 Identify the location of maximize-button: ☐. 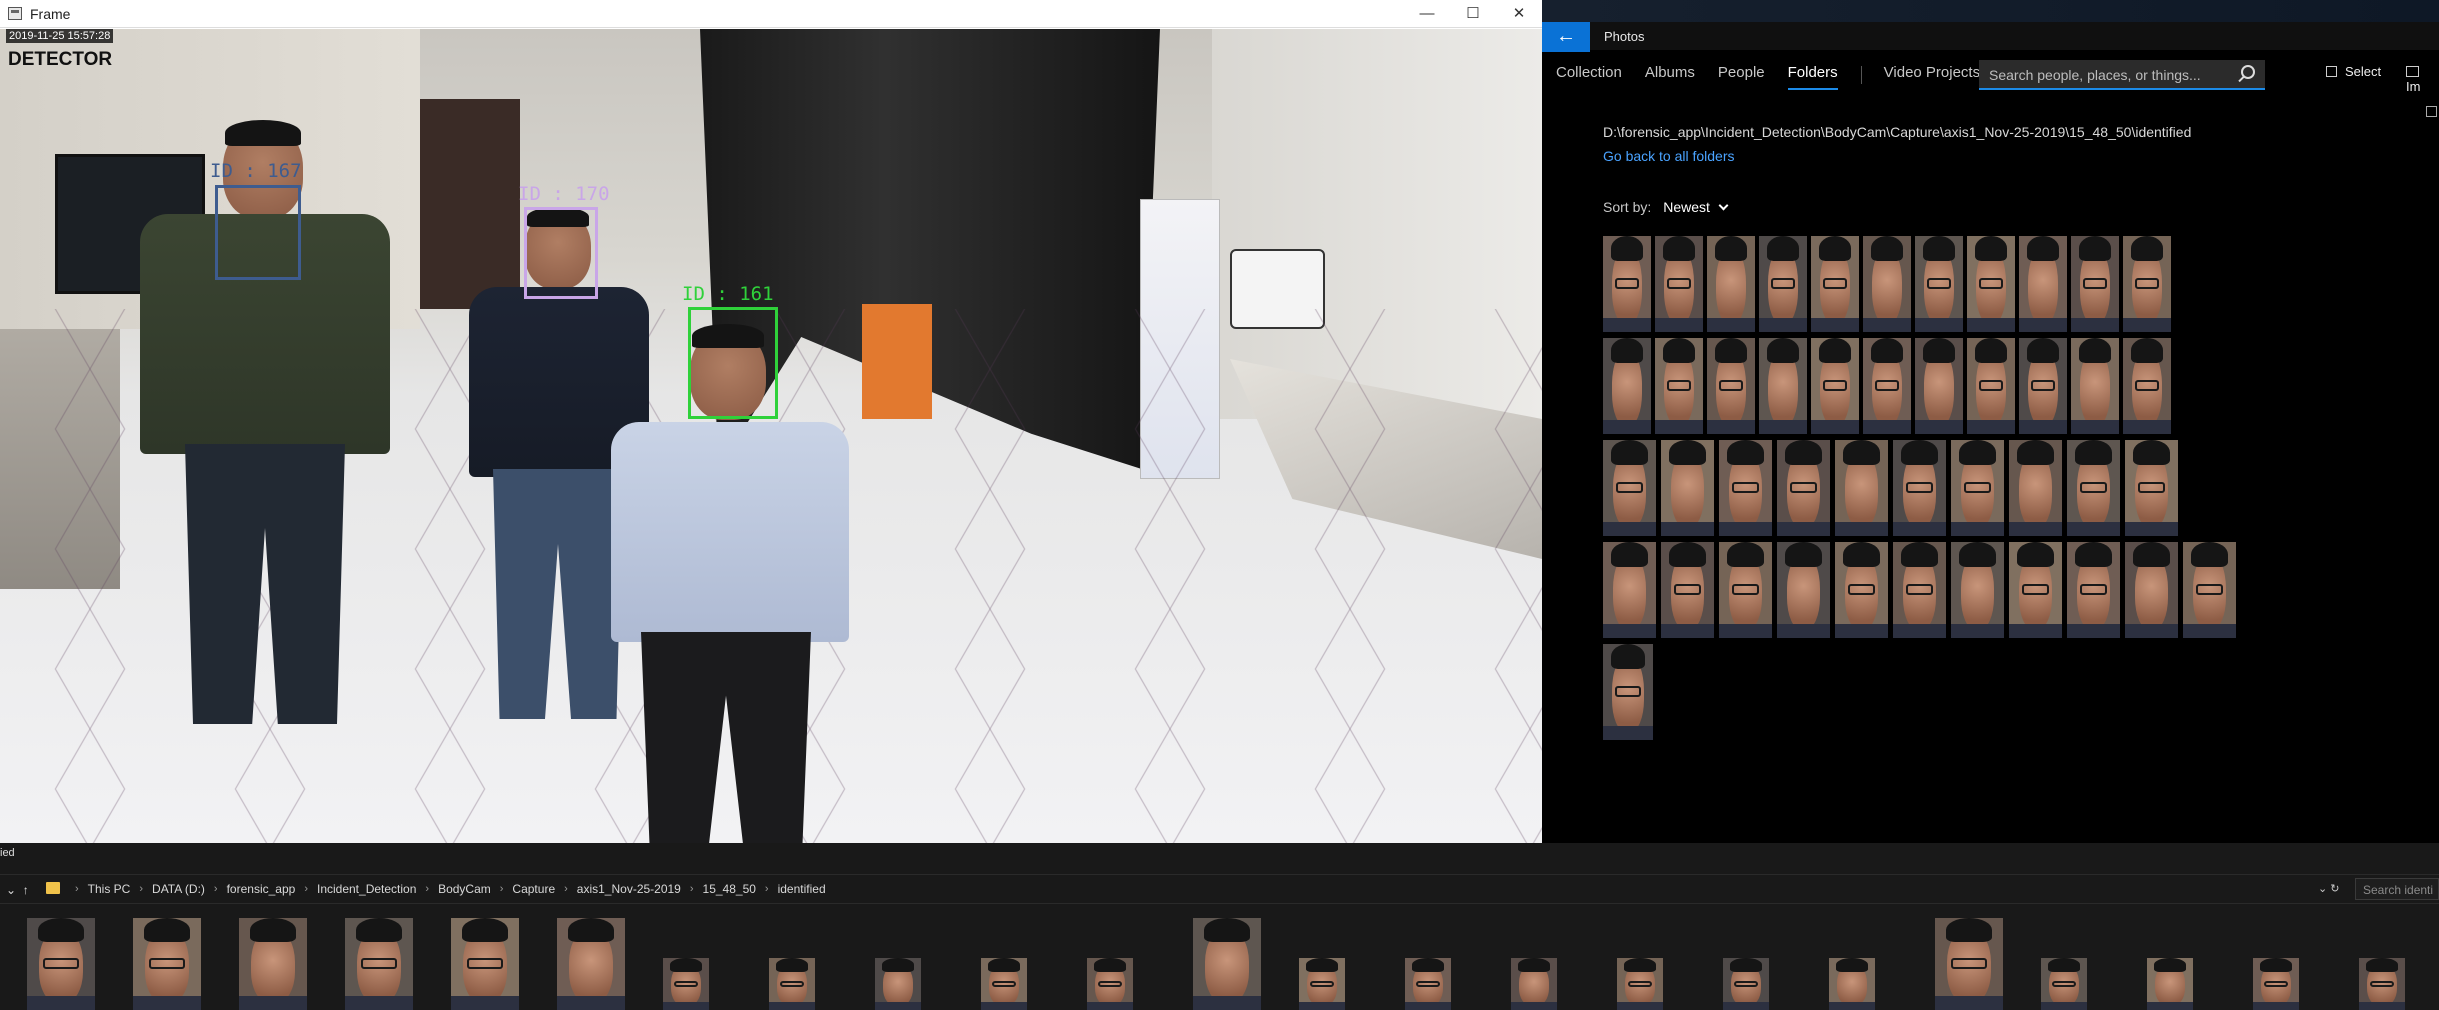
(1473, 14).